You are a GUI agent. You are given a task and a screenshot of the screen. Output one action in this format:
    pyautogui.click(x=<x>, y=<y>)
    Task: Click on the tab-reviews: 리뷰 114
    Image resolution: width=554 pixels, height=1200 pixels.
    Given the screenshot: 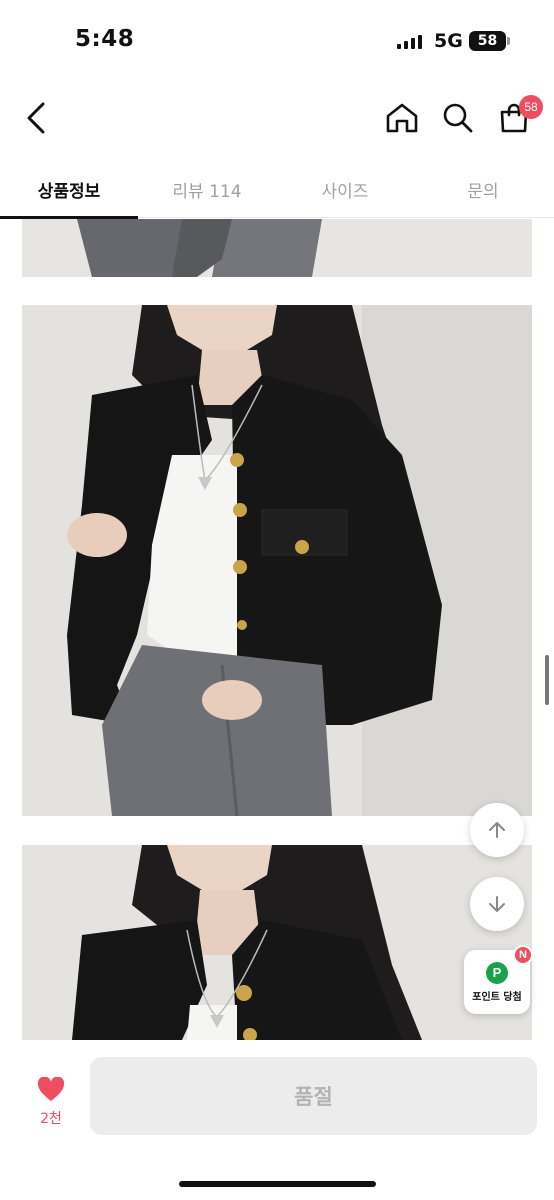 What is the action you would take?
    pyautogui.click(x=207, y=189)
    